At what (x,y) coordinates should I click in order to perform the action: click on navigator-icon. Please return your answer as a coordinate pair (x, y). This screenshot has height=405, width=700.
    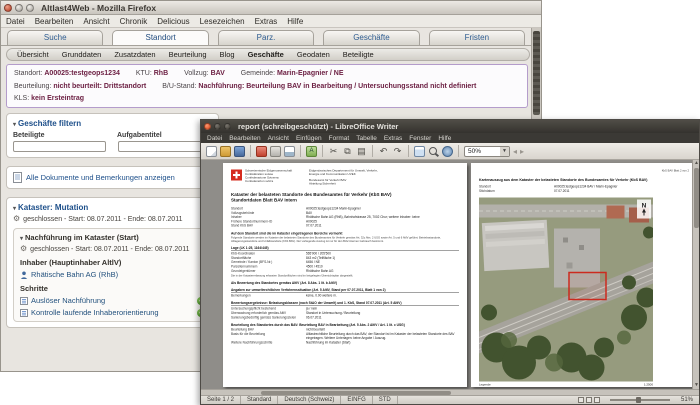
    Looking at the image, I should click on (447, 151).